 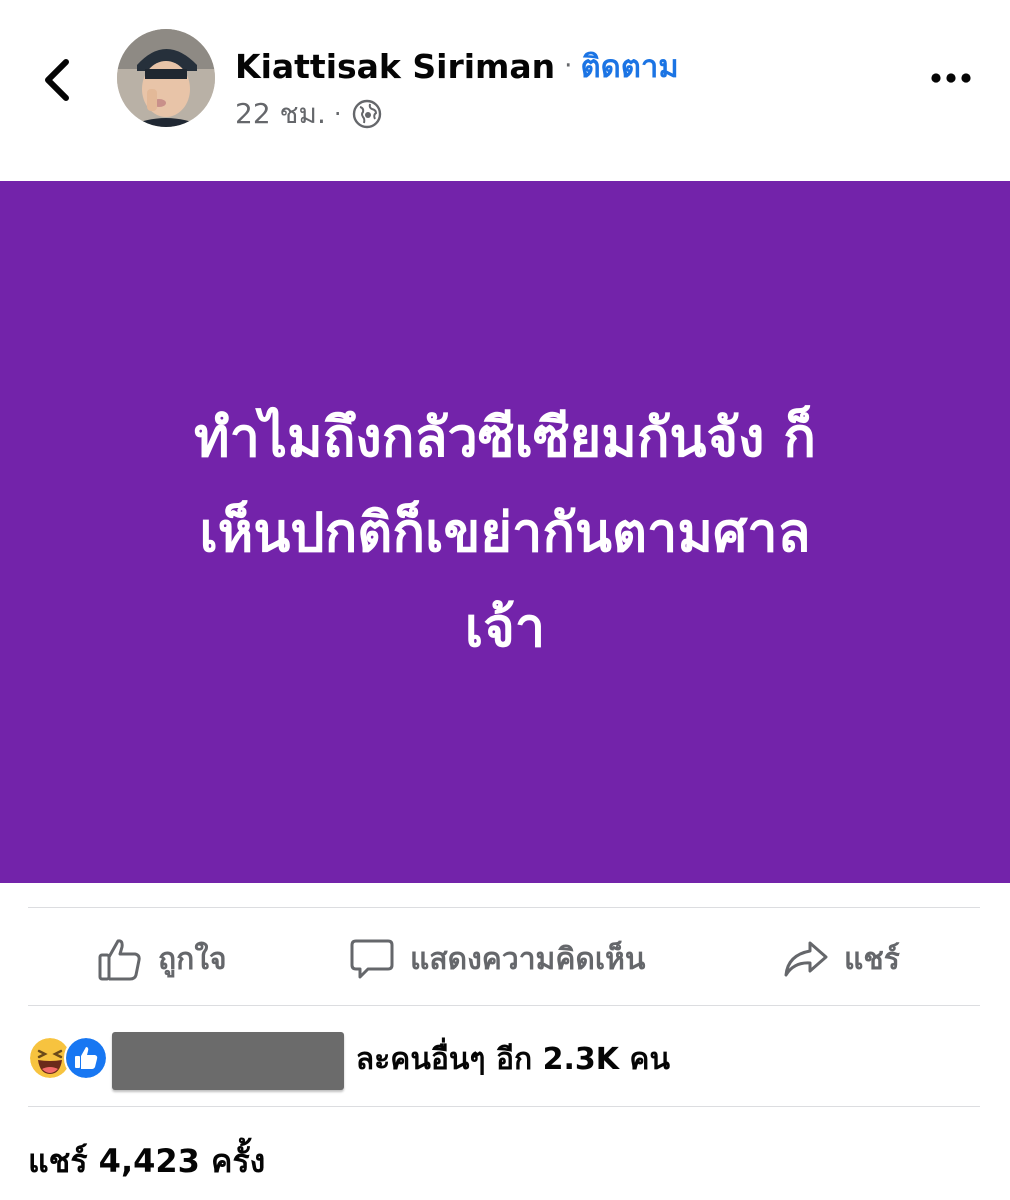 What do you see at coordinates (366, 114) in the screenshot?
I see `globe-icon` at bounding box center [366, 114].